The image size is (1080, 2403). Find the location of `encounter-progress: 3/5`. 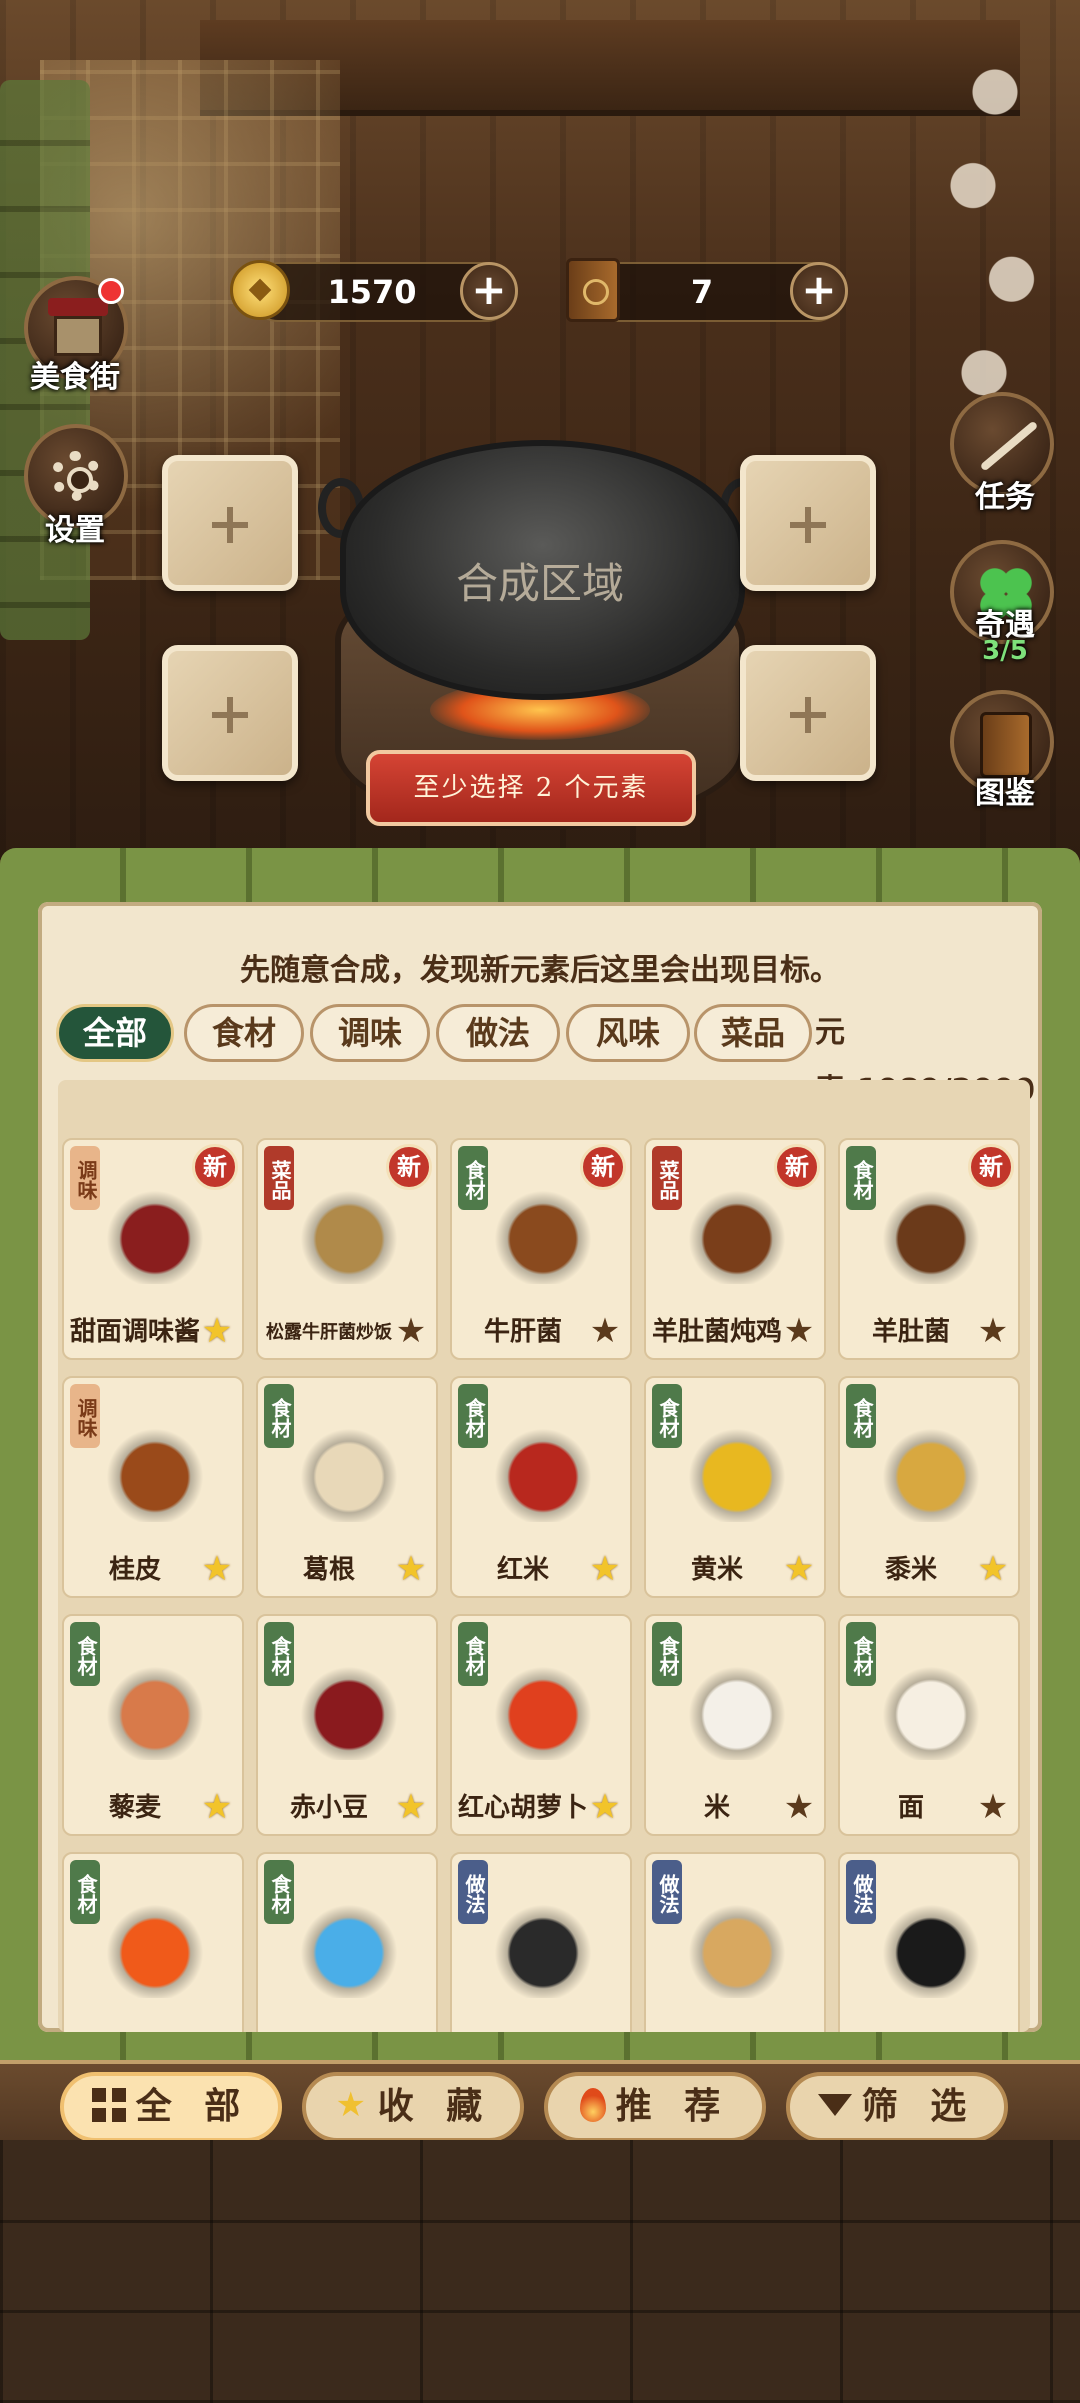

encounter-progress: 3/5 is located at coordinates (1005, 651).